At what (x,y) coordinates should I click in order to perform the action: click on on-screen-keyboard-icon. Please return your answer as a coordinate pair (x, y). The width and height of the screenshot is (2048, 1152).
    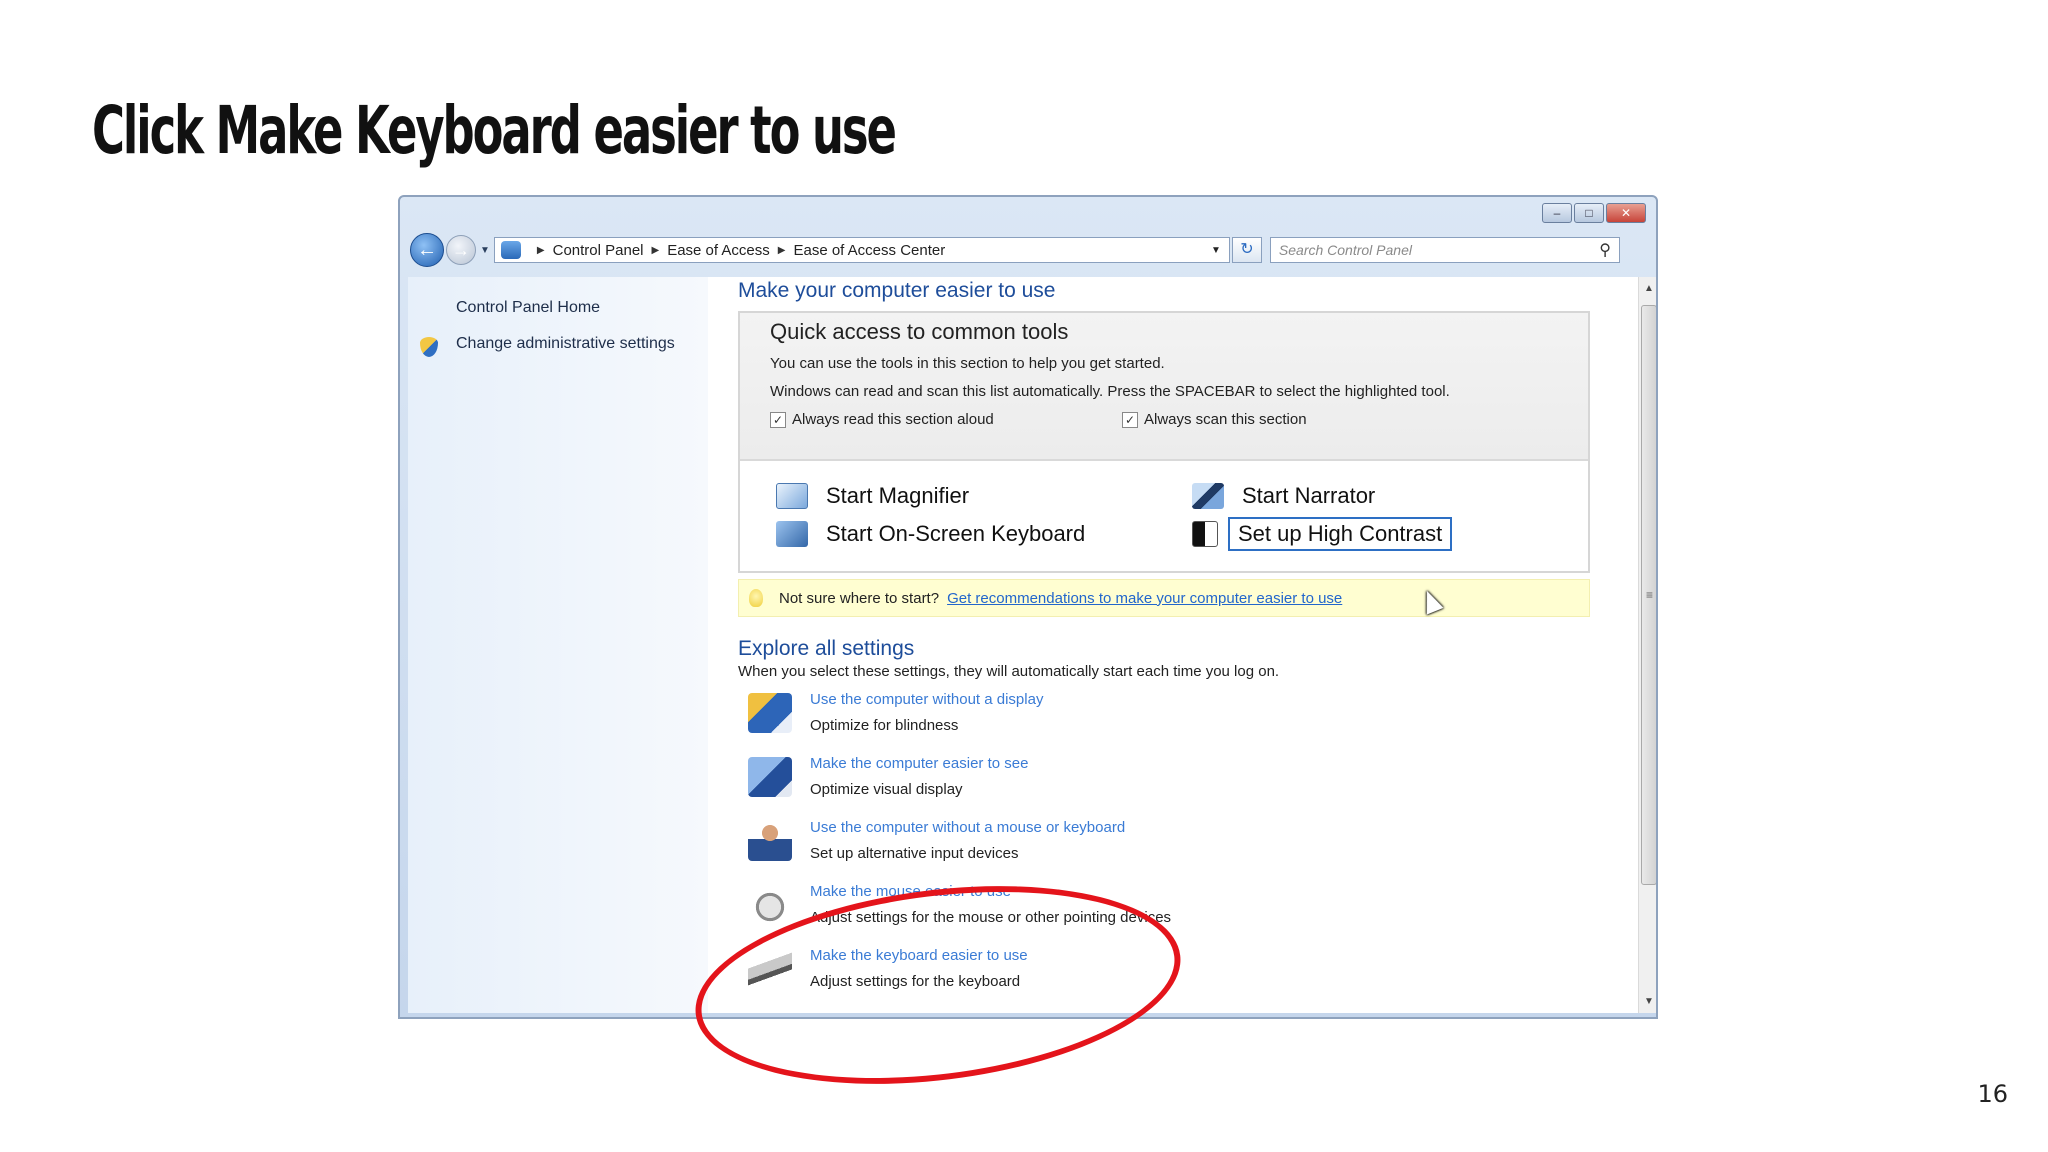
    Looking at the image, I should click on (792, 534).